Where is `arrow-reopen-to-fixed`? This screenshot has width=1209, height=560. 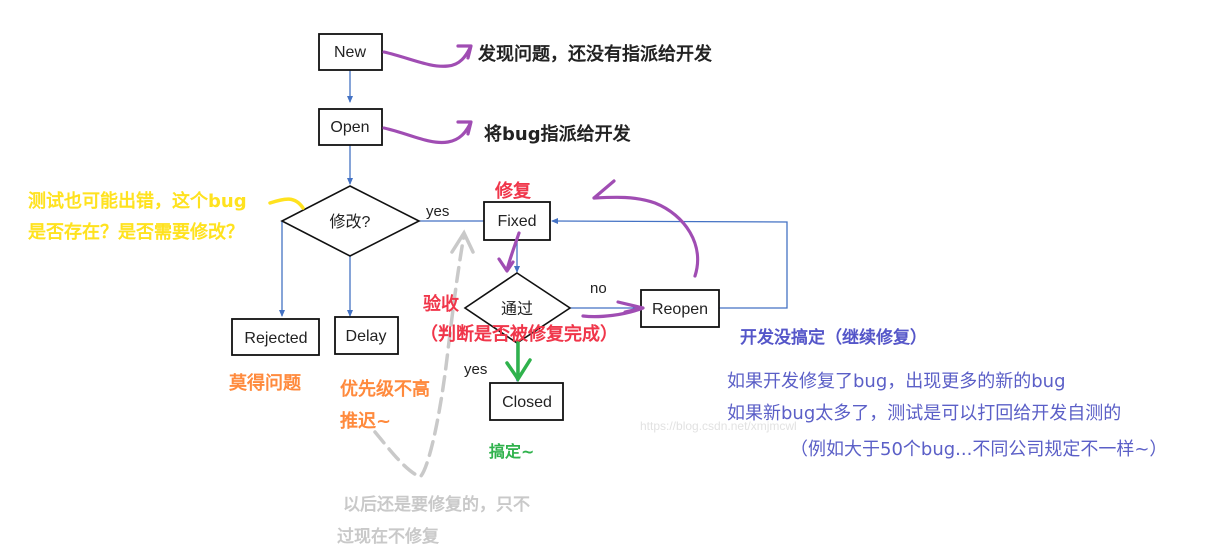 arrow-reopen-to-fixed is located at coordinates (646, 228).